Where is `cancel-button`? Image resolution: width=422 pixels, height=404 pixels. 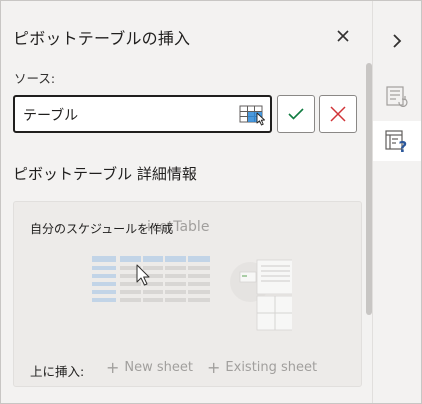 cancel-button is located at coordinates (338, 114).